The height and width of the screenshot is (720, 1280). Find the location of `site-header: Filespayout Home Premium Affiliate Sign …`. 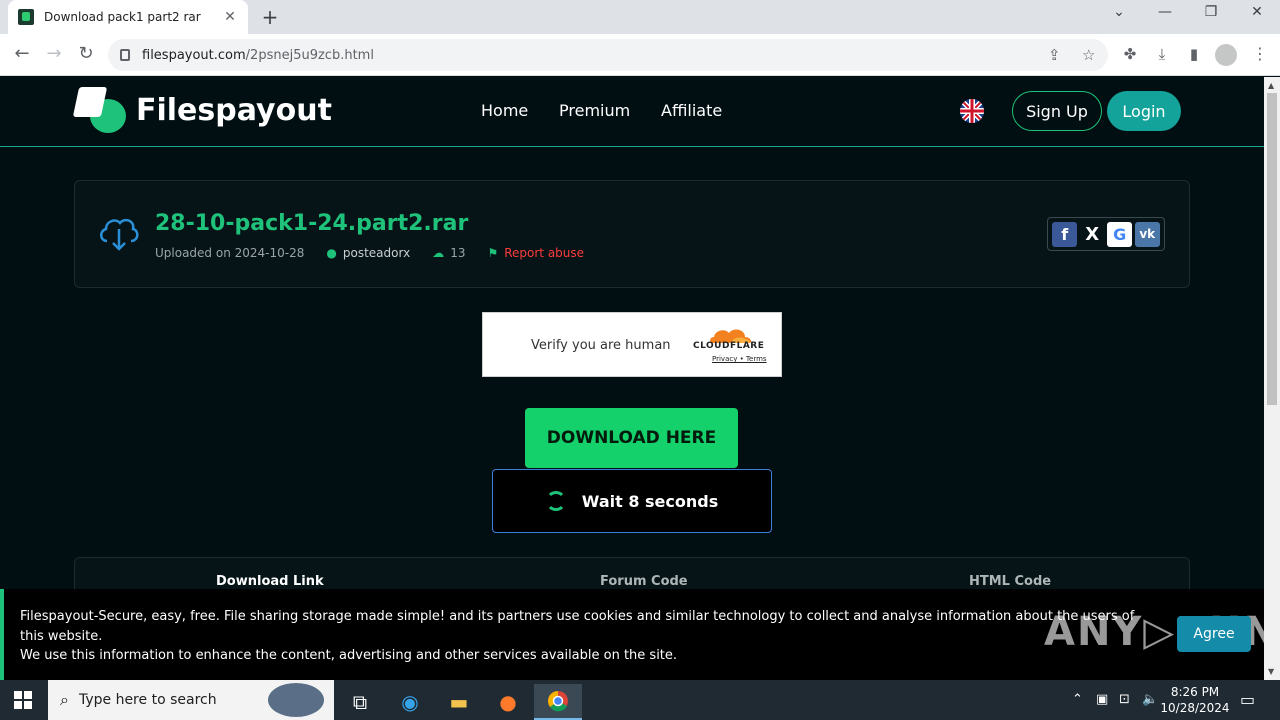

site-header: Filespayout Home Premium Affiliate Sign … is located at coordinates (632, 112).